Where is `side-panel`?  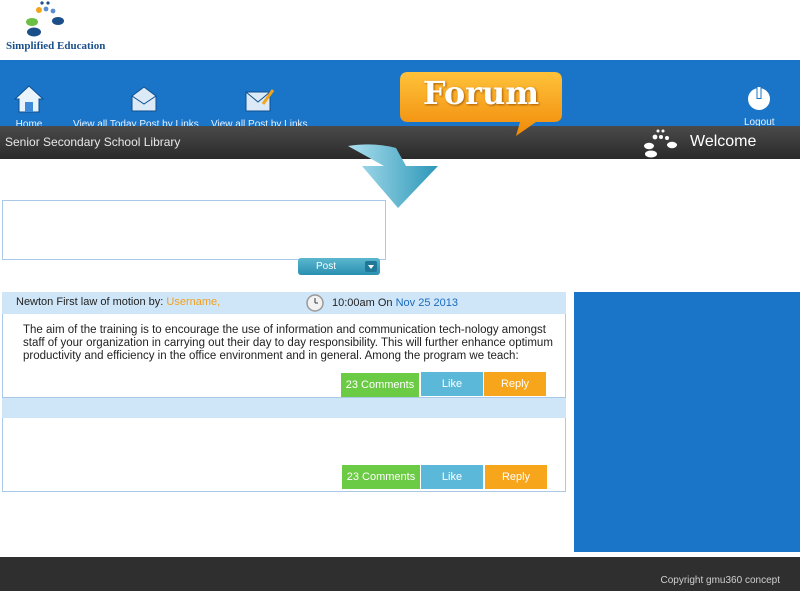 side-panel is located at coordinates (687, 422).